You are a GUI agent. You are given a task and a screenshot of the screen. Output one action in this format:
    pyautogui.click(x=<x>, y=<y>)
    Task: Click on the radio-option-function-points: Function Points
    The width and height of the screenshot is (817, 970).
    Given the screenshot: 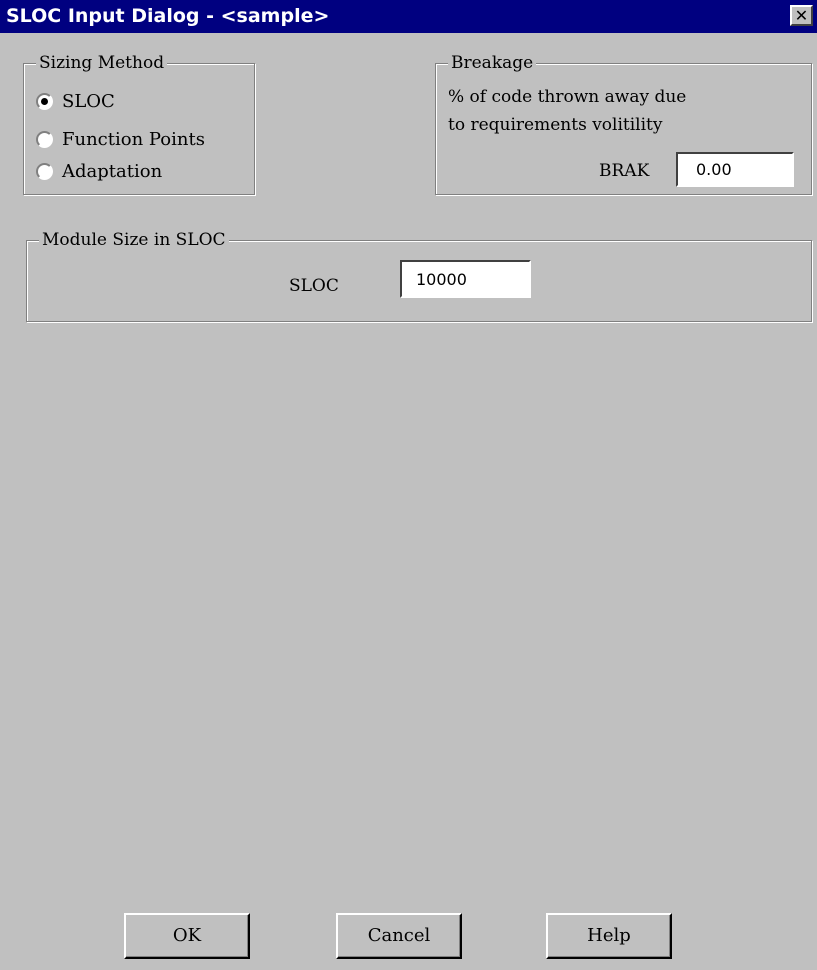 What is the action you would take?
    pyautogui.click(x=120, y=139)
    